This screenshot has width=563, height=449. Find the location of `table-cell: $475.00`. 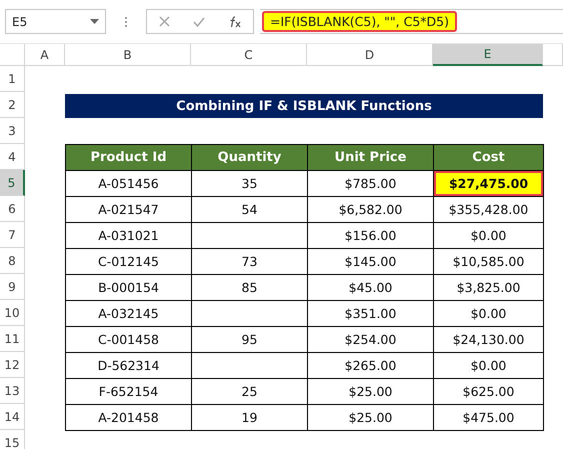

table-cell: $475.00 is located at coordinates (488, 417).